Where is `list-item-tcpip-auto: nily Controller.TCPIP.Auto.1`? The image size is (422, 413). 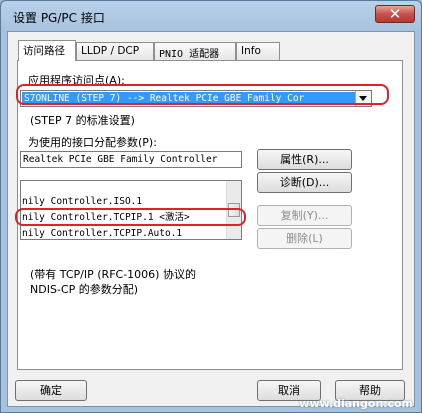 list-item-tcpip-auto: nily Controller.TCPIP.Auto.1 is located at coordinates (101, 233).